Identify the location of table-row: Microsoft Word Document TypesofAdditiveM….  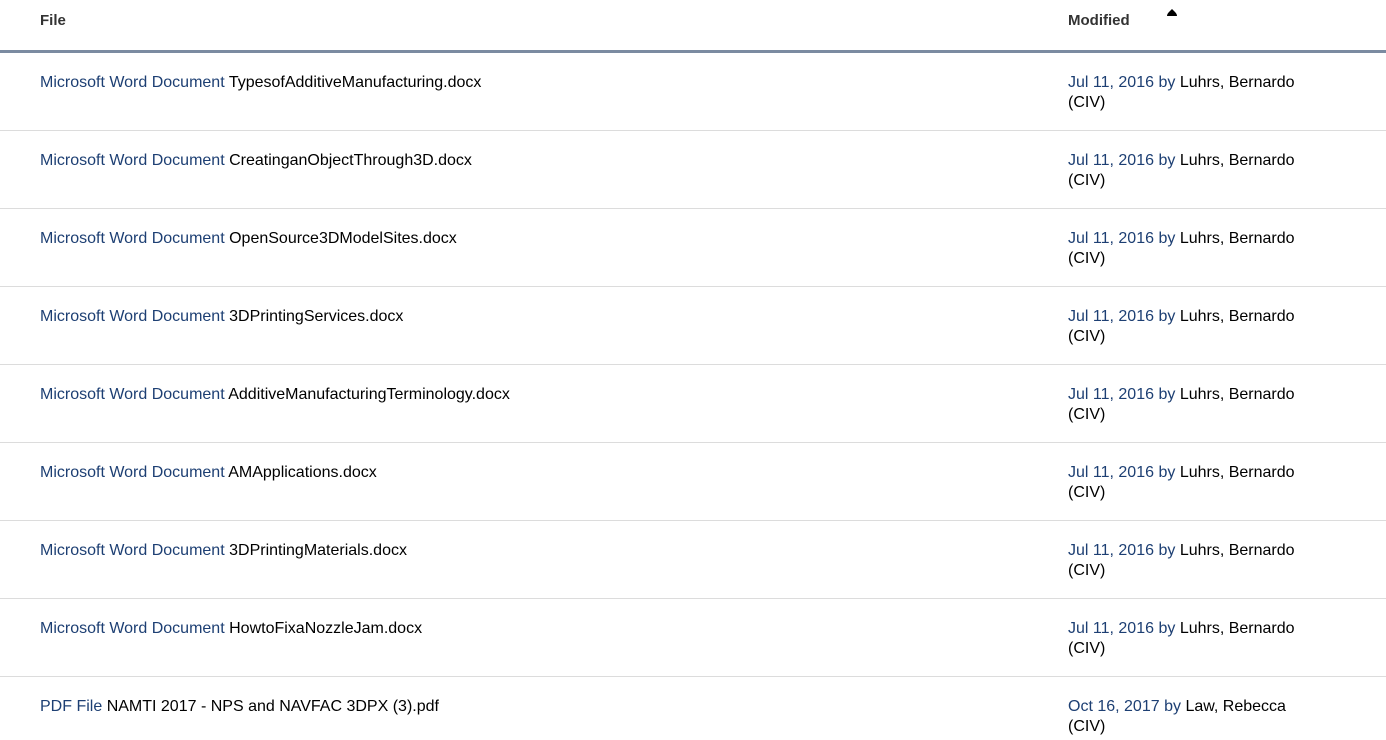
(693, 92).